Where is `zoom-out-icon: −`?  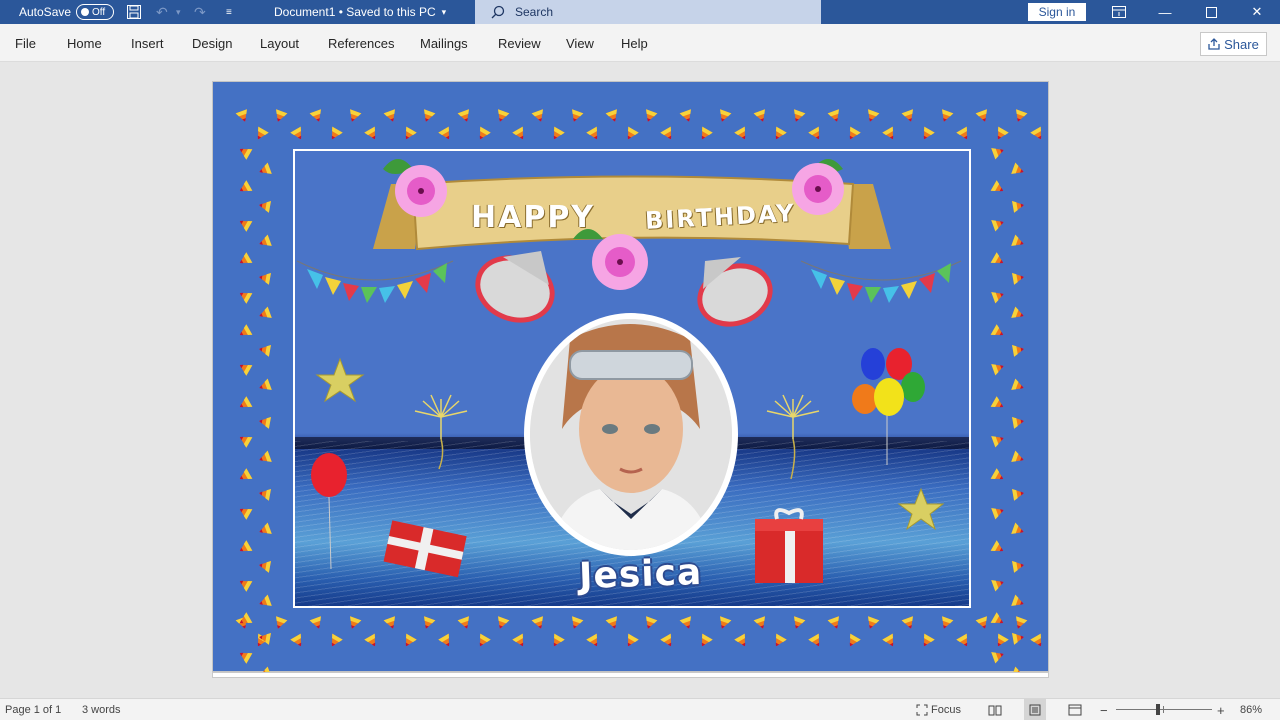 zoom-out-icon: − is located at coordinates (1104, 709).